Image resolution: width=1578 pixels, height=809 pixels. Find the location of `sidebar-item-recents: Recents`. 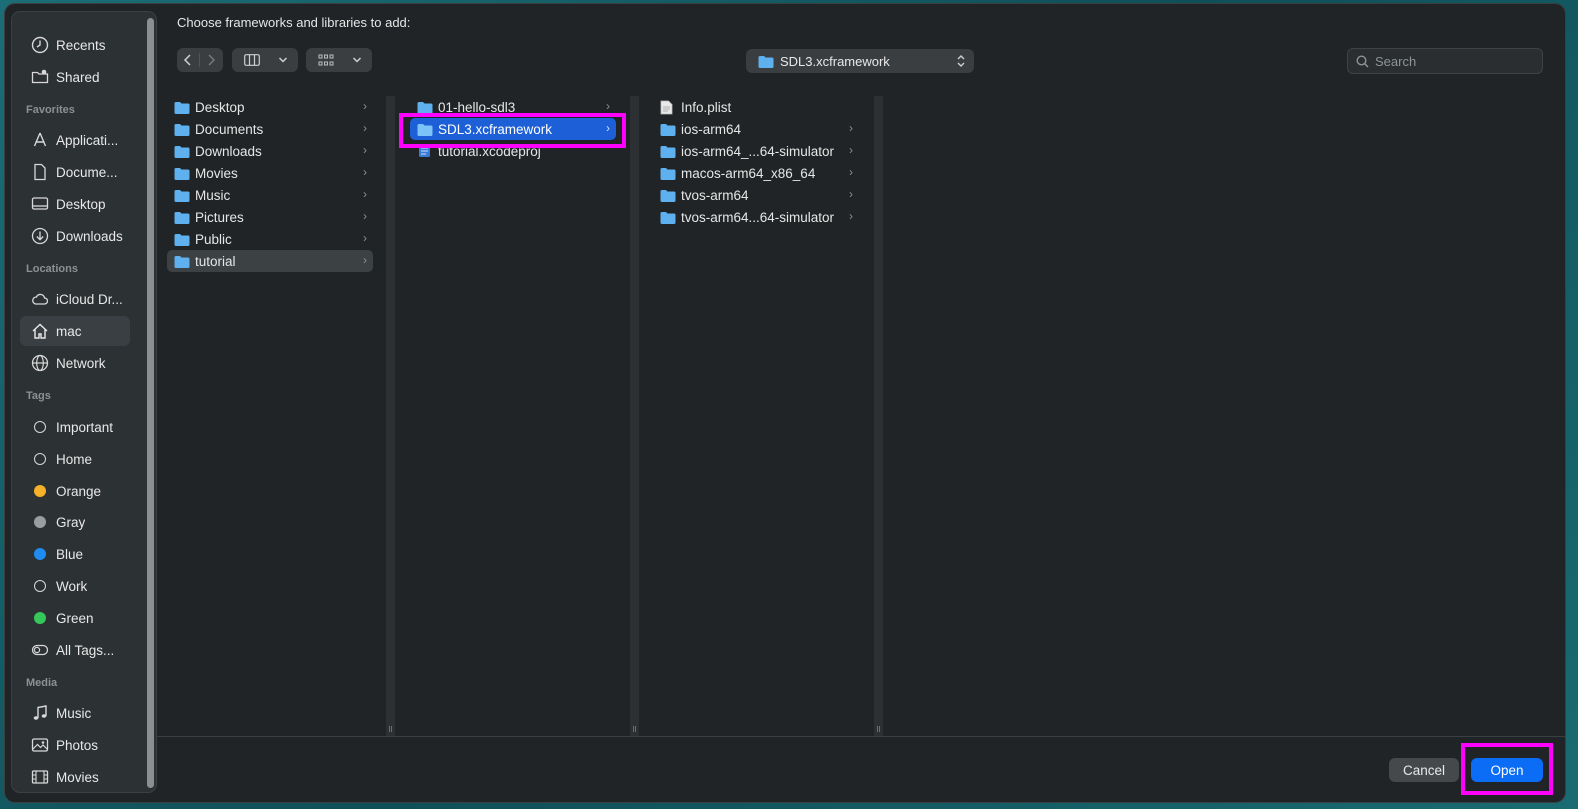

sidebar-item-recents: Recents is located at coordinates (75, 45).